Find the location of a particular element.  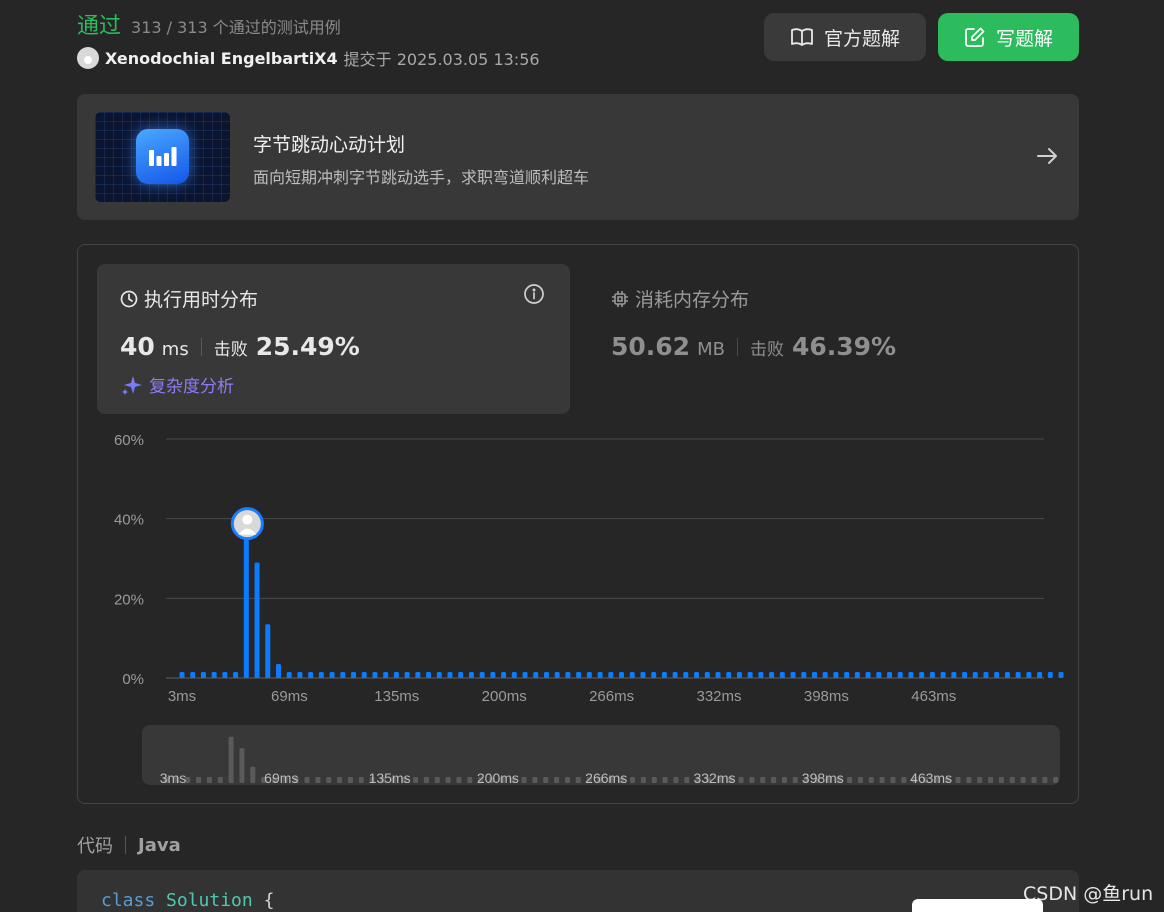

y-tick-label: 20% is located at coordinates (129, 599).